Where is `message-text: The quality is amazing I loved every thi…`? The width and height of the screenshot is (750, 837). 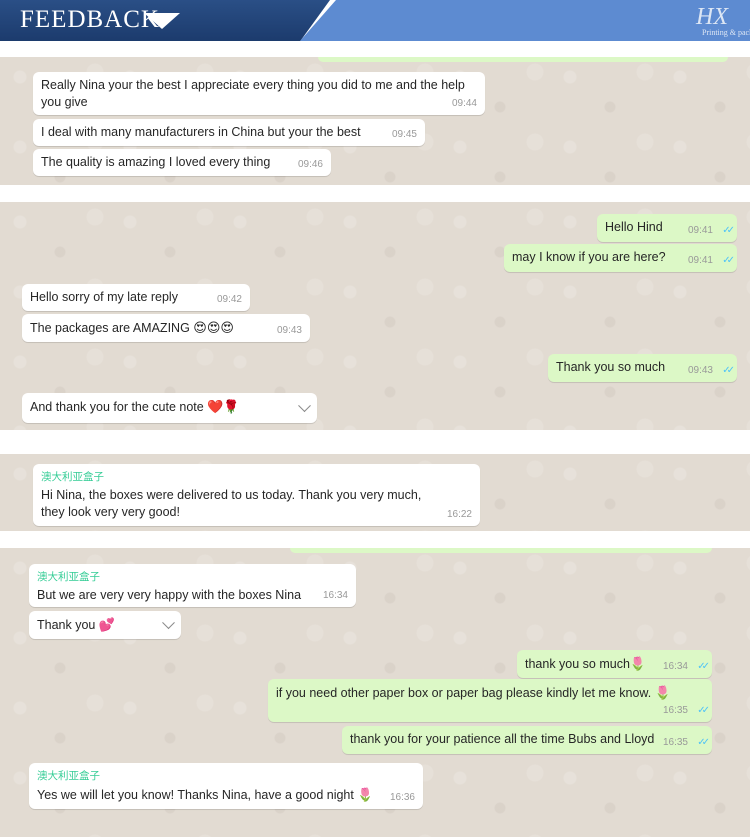 message-text: The quality is amazing I loved every thi… is located at coordinates (156, 162).